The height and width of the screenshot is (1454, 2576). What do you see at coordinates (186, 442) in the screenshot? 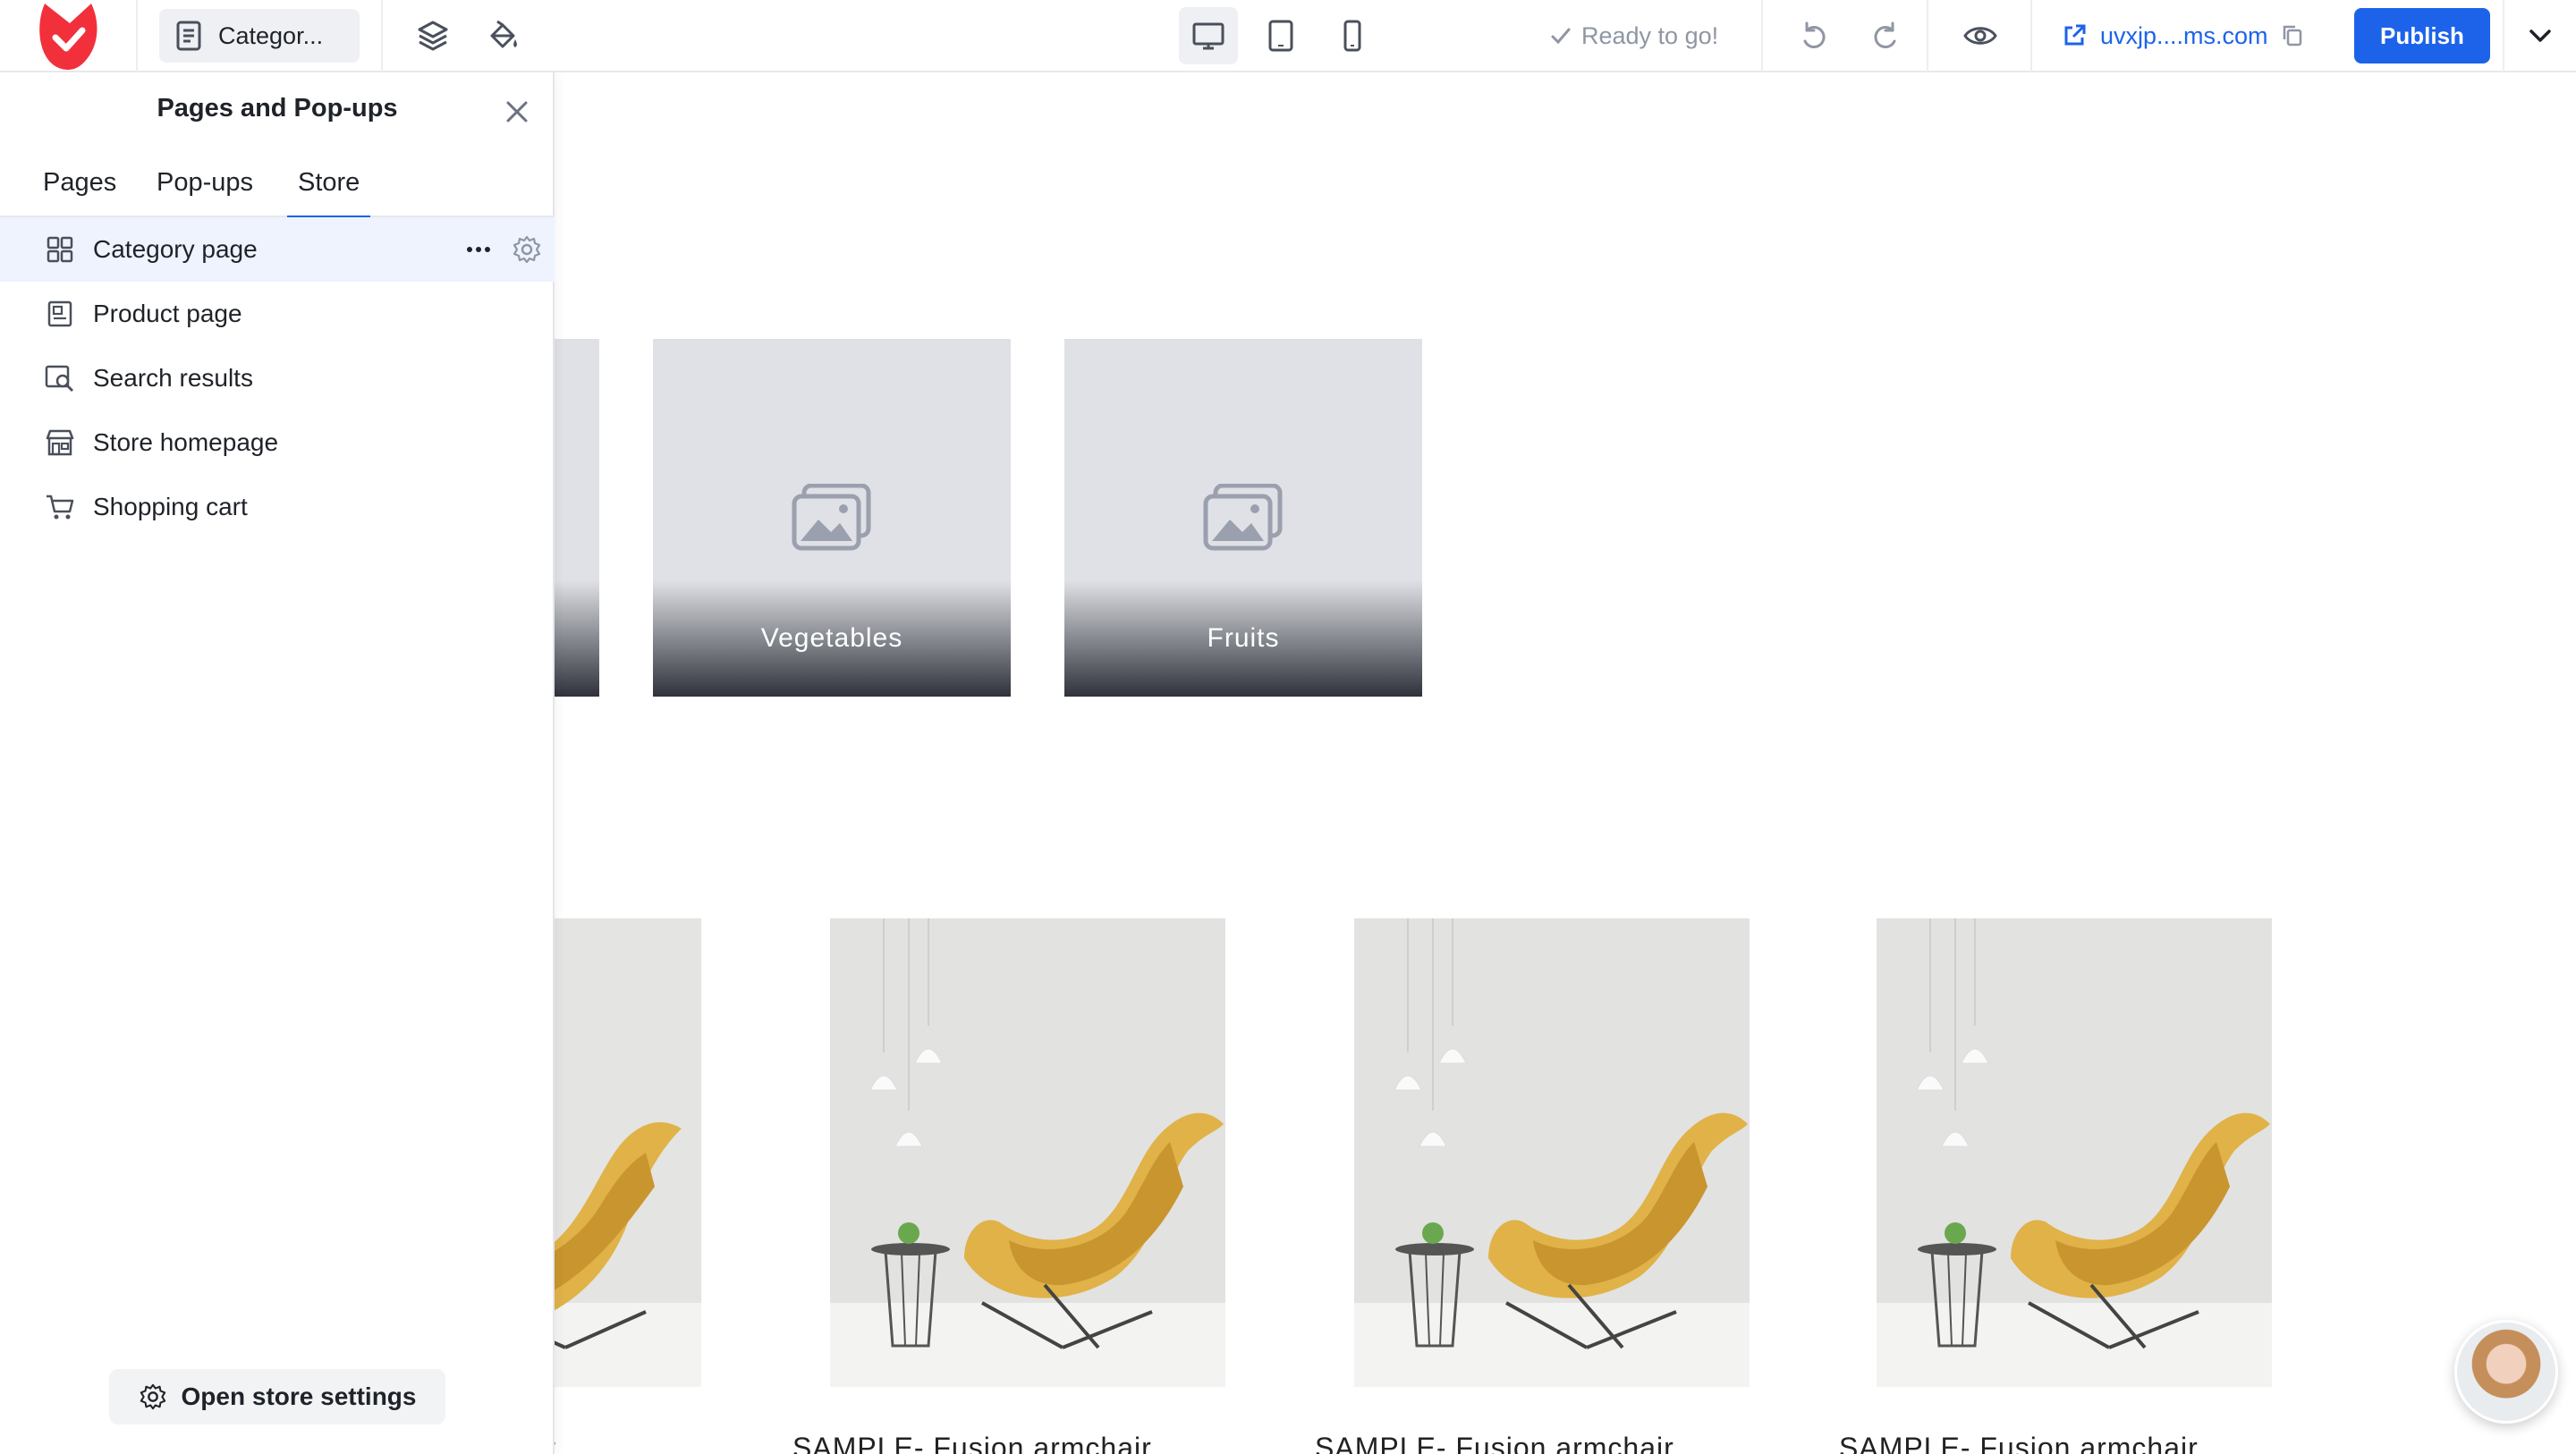
I see `list-item-label: Store homepage` at bounding box center [186, 442].